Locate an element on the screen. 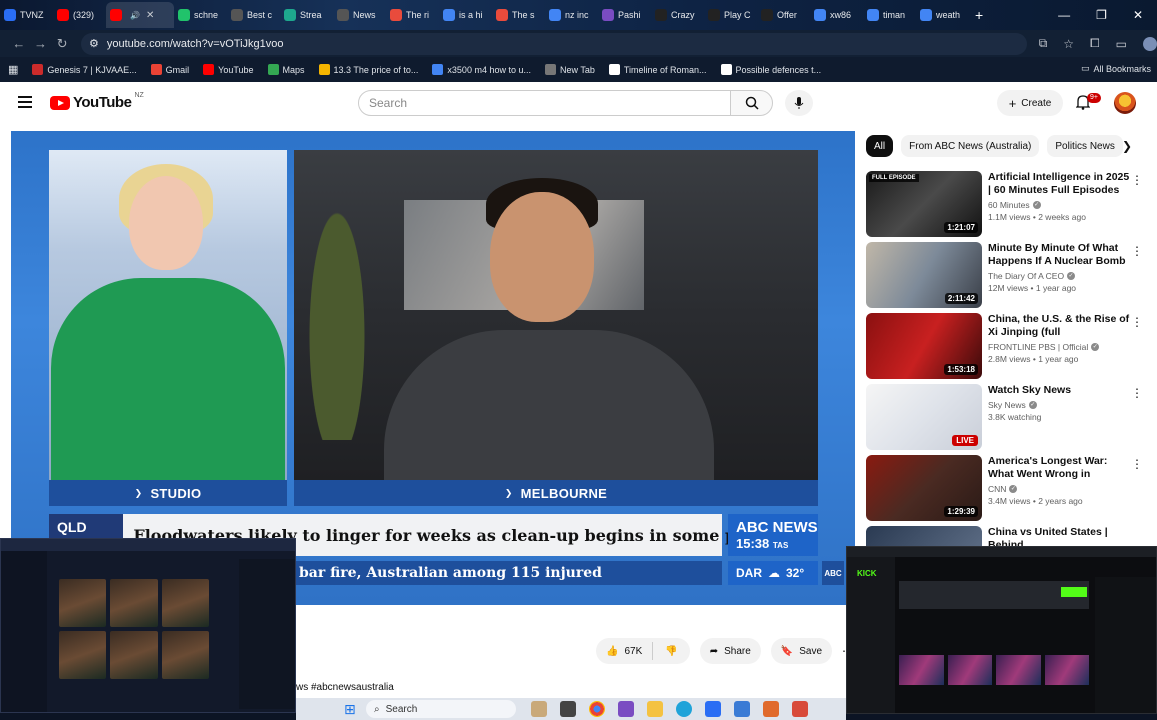  recommendation-title: Watch Sky News is located at coordinates (1059, 390).